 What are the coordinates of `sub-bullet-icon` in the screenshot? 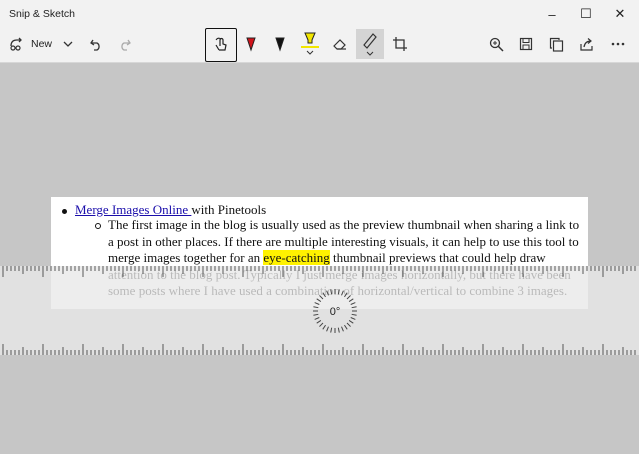 It's located at (98, 226).